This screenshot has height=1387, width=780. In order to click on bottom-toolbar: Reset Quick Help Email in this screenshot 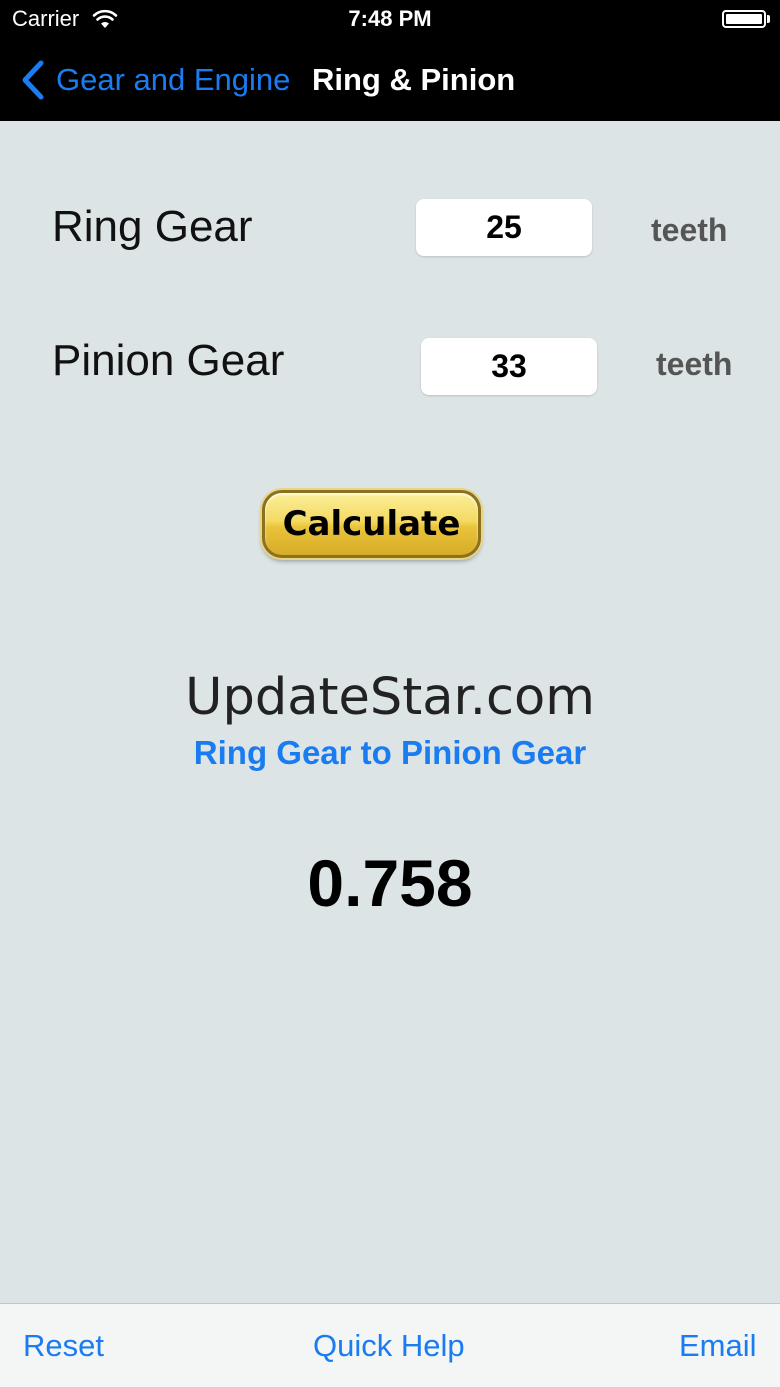, I will do `click(390, 1345)`.